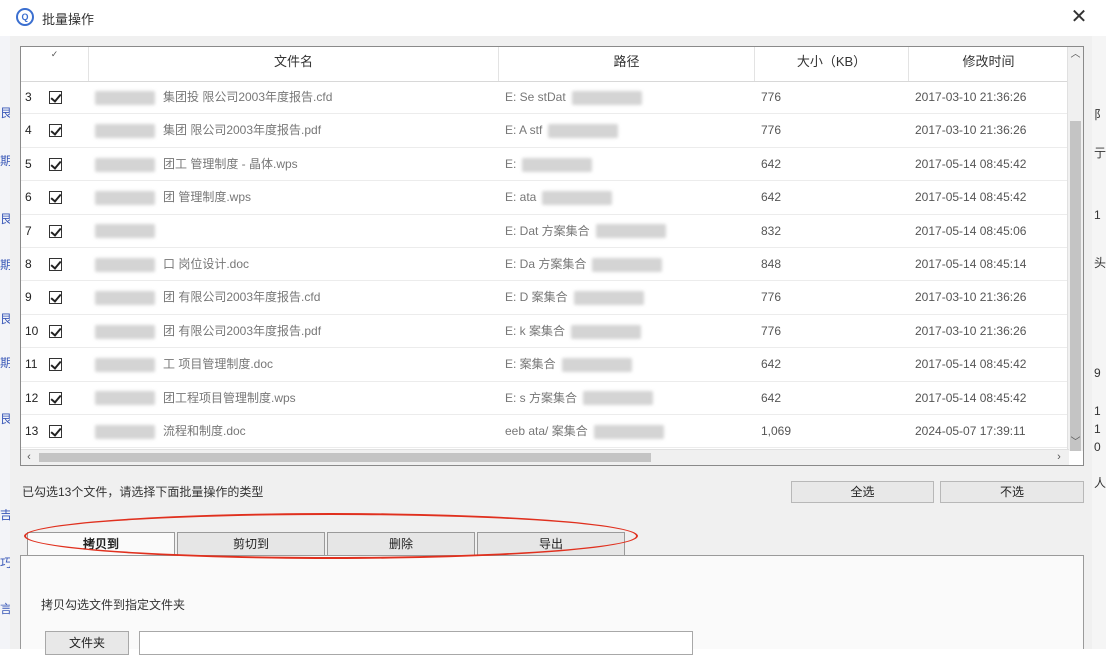 The height and width of the screenshot is (655, 1106). Describe the element at coordinates (989, 64) in the screenshot. I see `column-header-time: 修改时间` at that location.